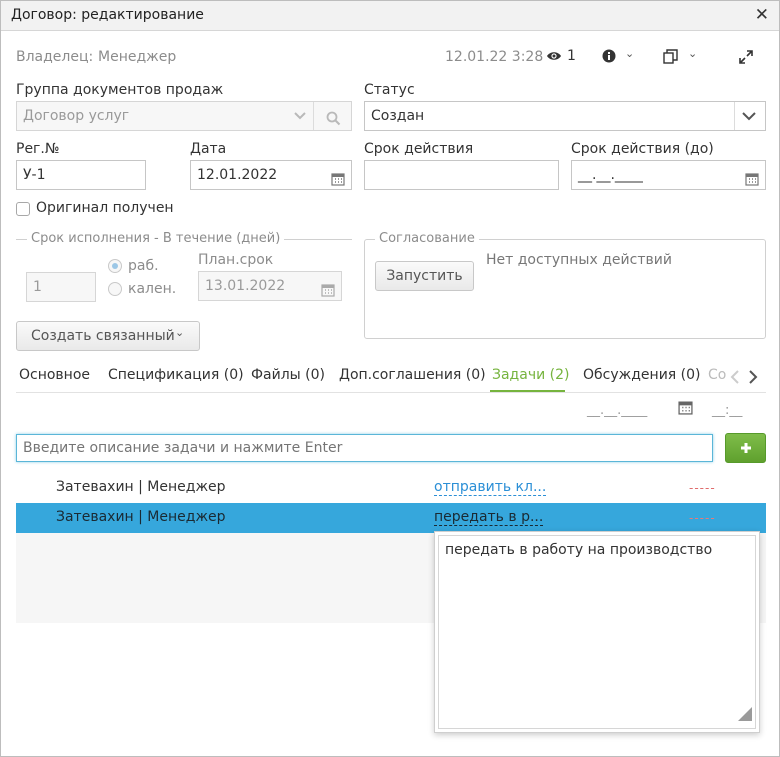 This screenshot has height=757, width=780. I want to click on active-tab-indicator, so click(527, 391).